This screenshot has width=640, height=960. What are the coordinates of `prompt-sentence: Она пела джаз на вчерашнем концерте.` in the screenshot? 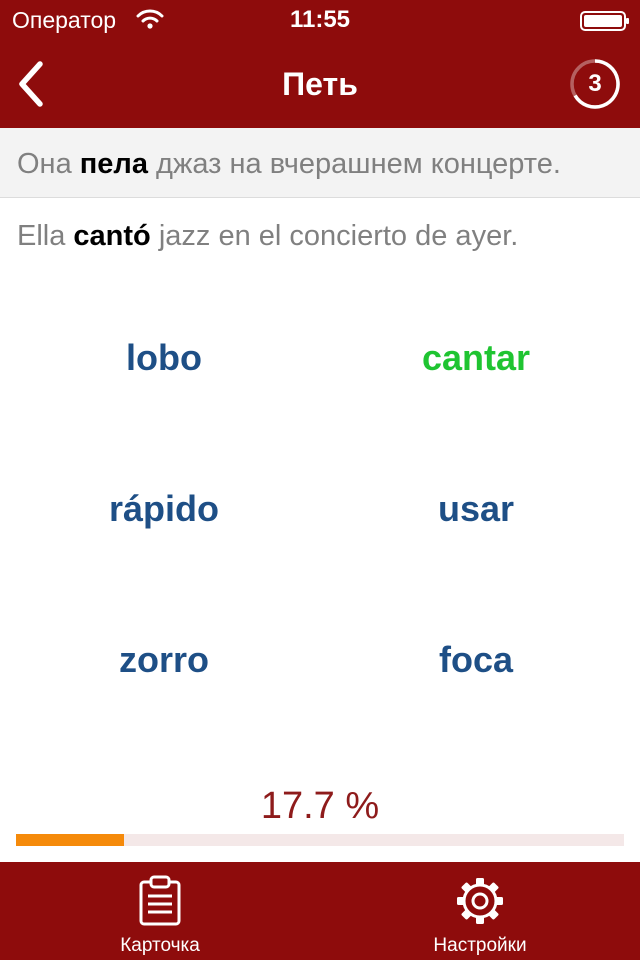 It's located at (289, 164).